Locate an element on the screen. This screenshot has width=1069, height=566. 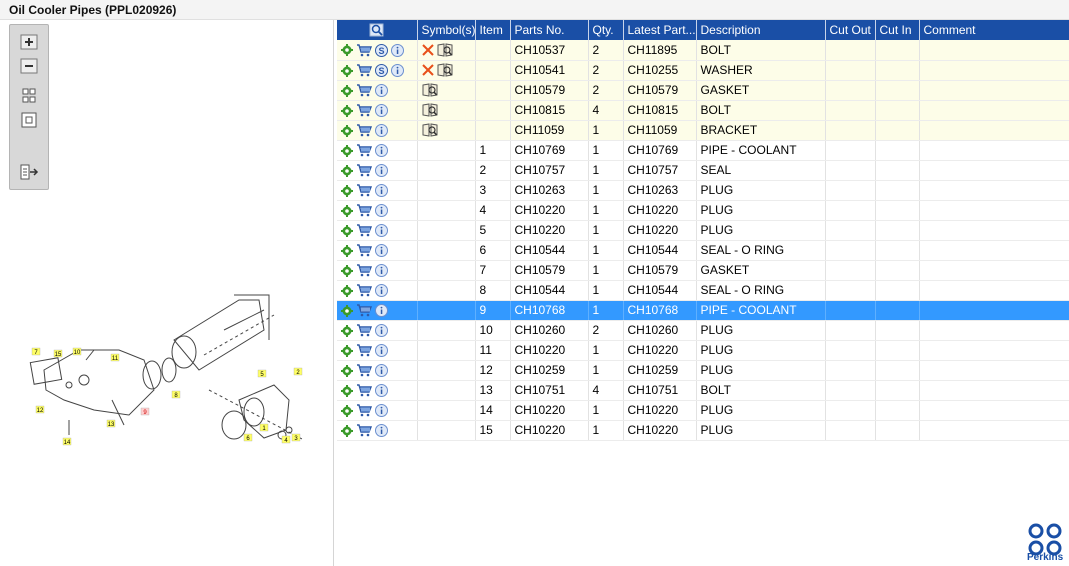
column-header-cut-out: Cut Out is located at coordinates (850, 30).